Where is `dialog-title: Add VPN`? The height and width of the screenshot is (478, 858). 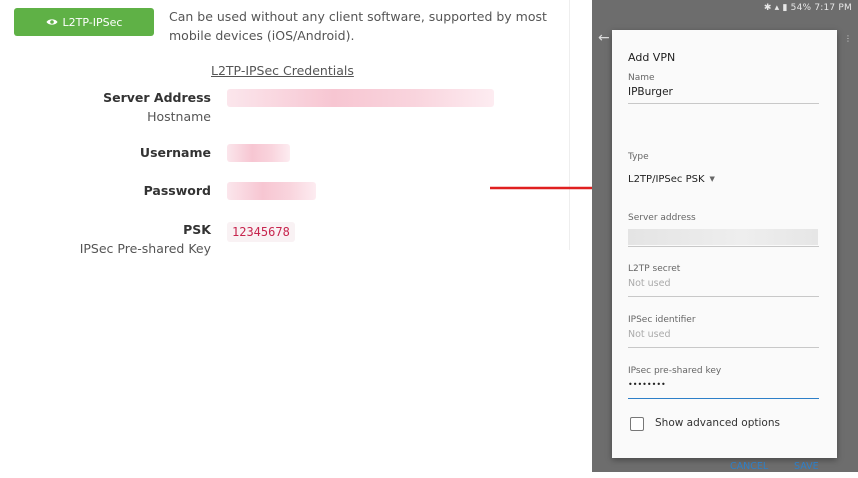
dialog-title: Add VPN is located at coordinates (652, 57).